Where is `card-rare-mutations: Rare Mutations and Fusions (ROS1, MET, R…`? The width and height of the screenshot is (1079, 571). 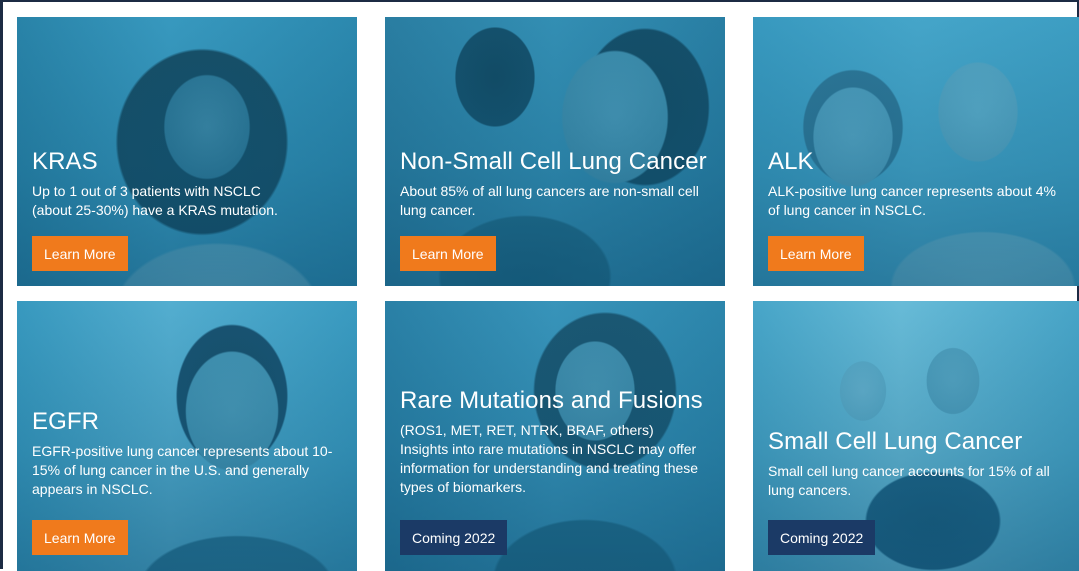 card-rare-mutations: Rare Mutations and Fusions (ROS1, MET, R… is located at coordinates (555, 436).